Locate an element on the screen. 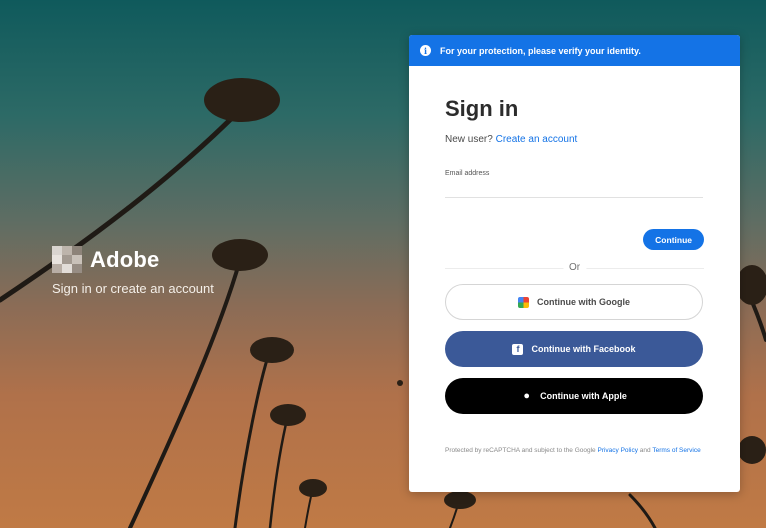 The width and height of the screenshot is (766, 528). adobe-logo is located at coordinates (67, 259).